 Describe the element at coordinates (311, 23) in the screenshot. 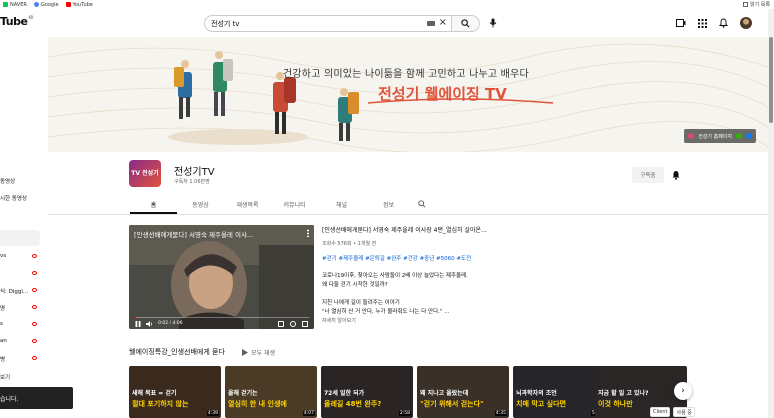

I see `search-input` at that location.